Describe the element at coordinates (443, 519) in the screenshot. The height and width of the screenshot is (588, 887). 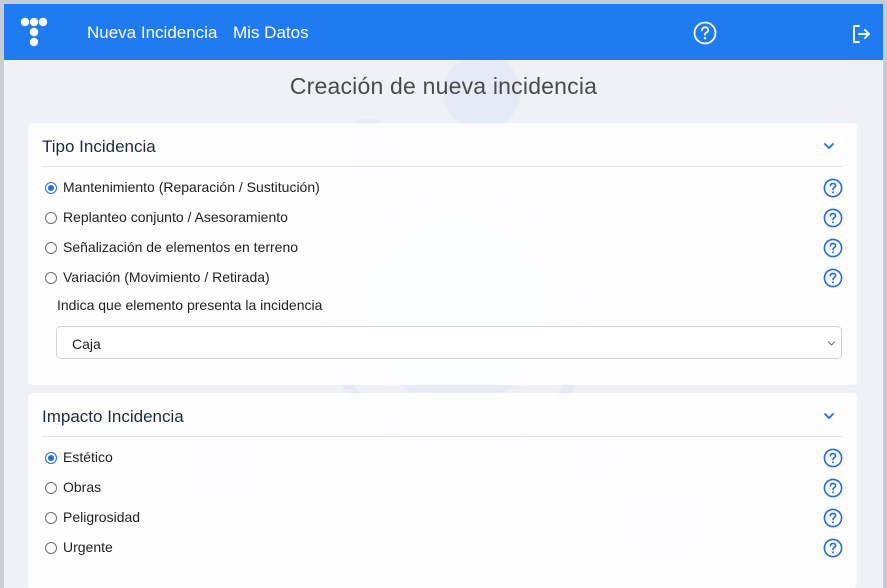
I see `radio-option-peligrosidad: Peligrosidad` at that location.